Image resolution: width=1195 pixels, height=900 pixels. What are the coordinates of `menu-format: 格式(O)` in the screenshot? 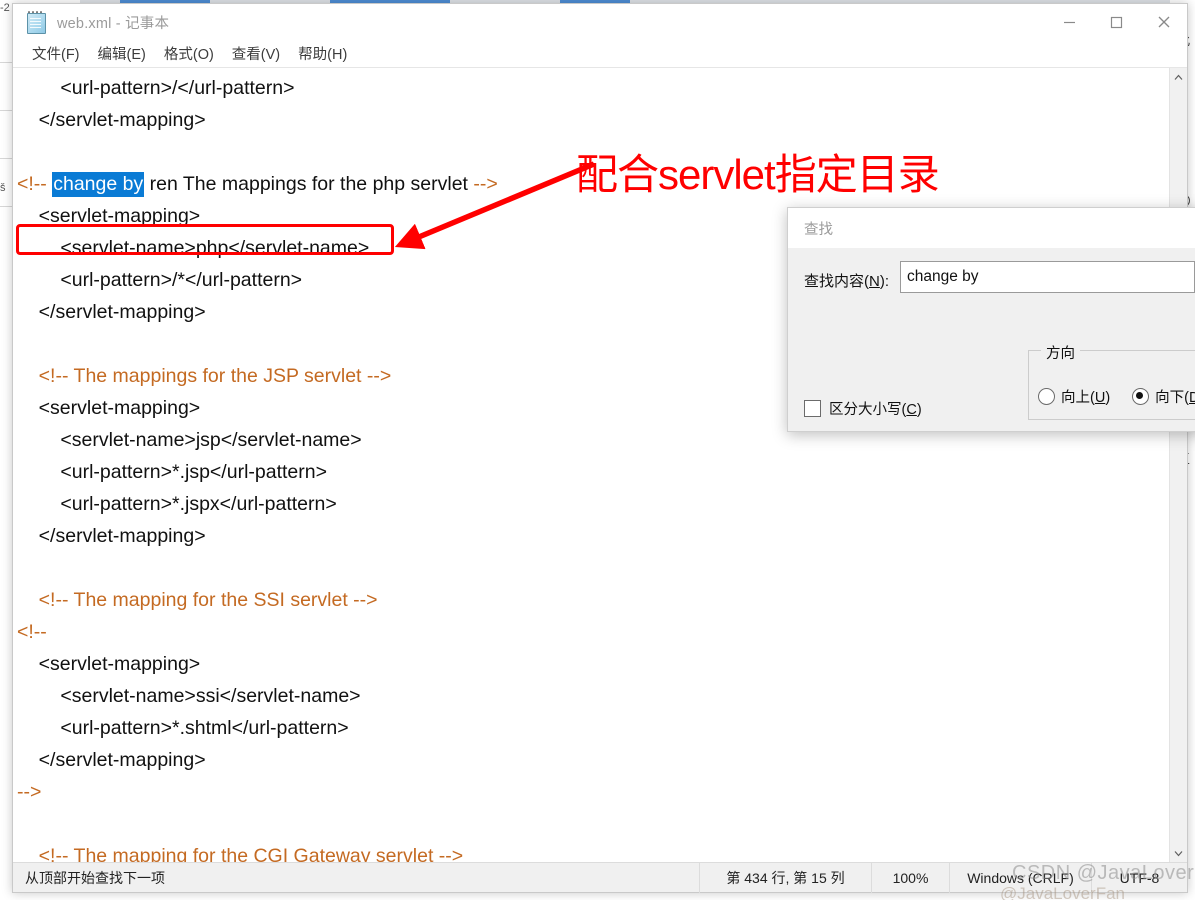 It's located at (189, 53).